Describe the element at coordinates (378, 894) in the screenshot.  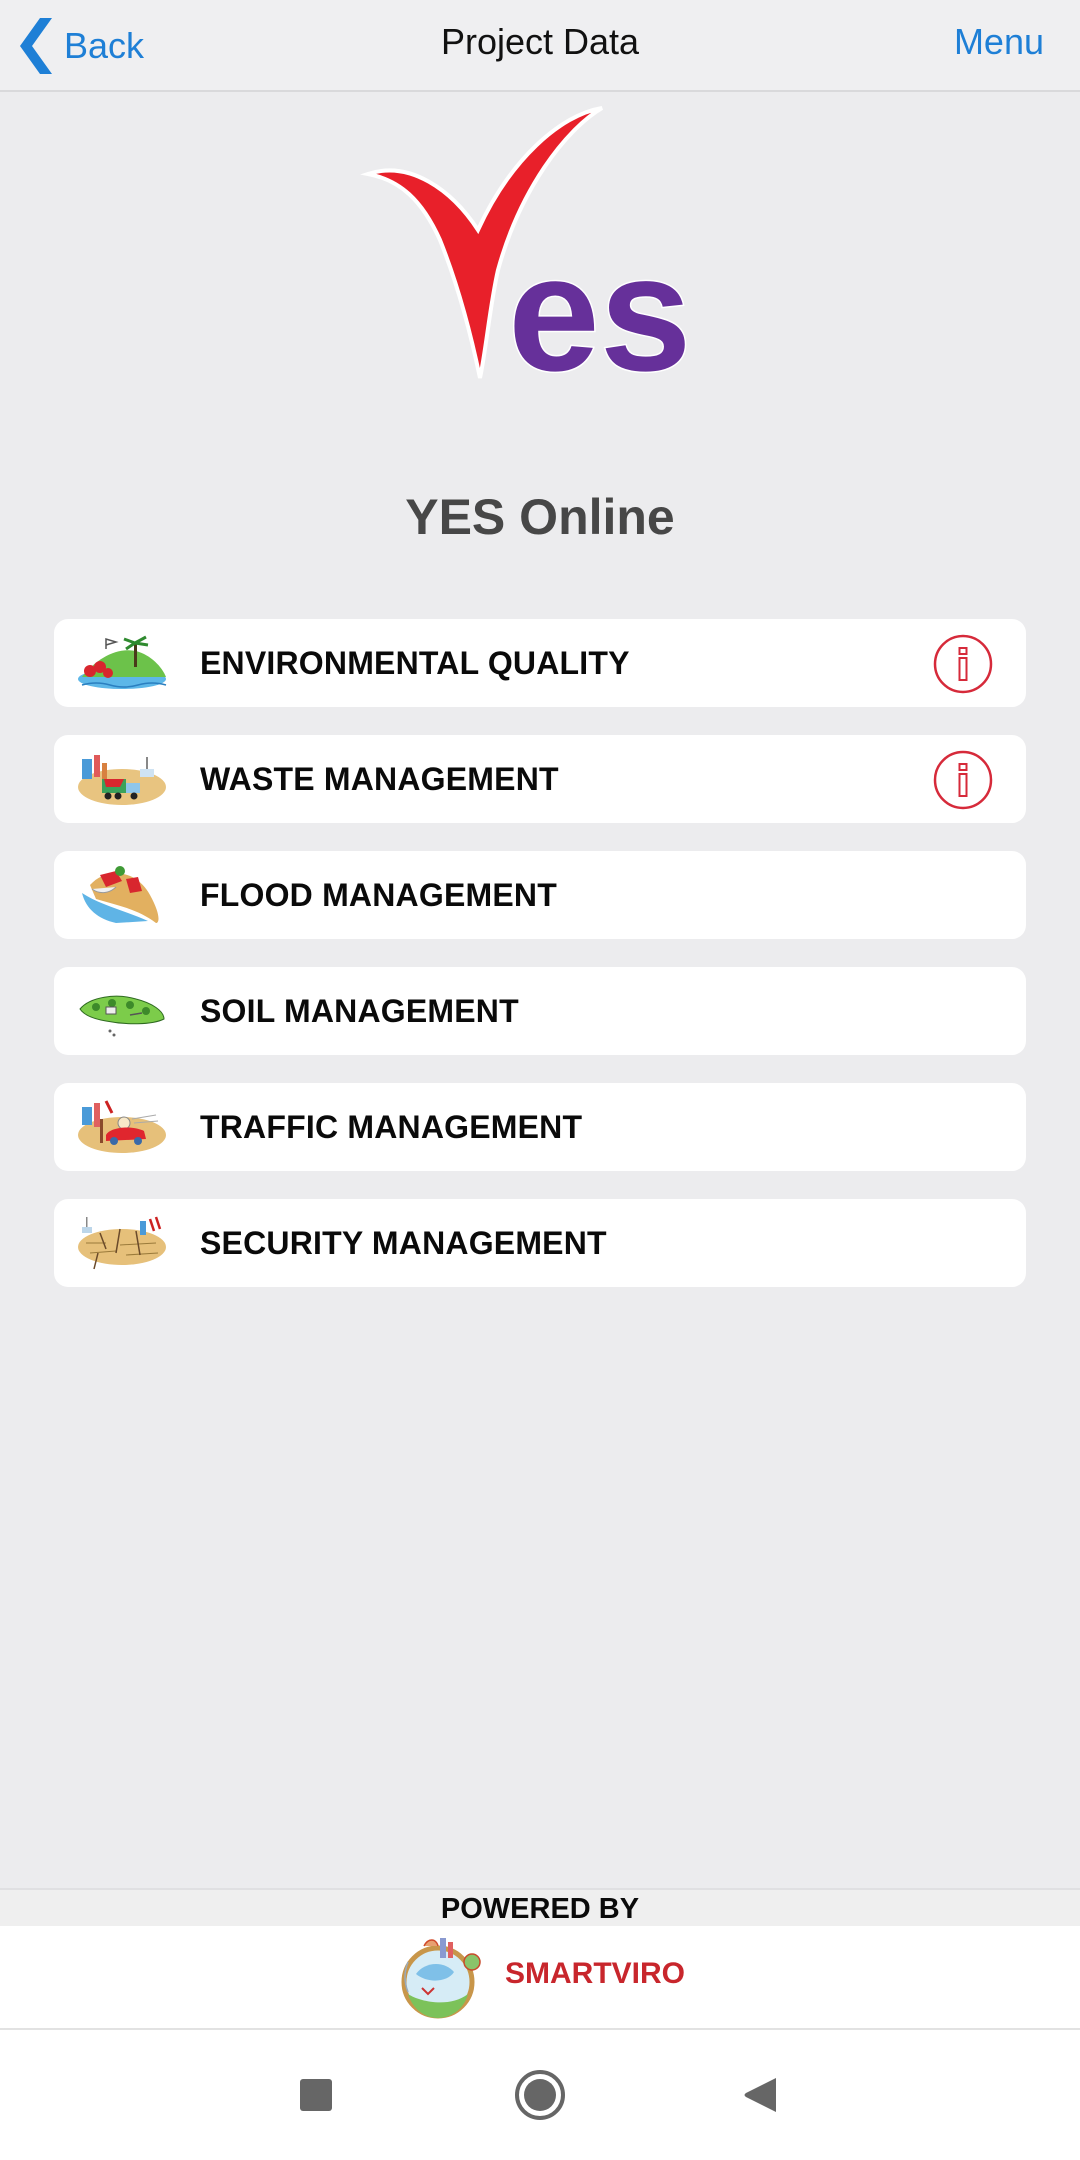
I see `module-label: FLOOD MANAGEMENT` at that location.